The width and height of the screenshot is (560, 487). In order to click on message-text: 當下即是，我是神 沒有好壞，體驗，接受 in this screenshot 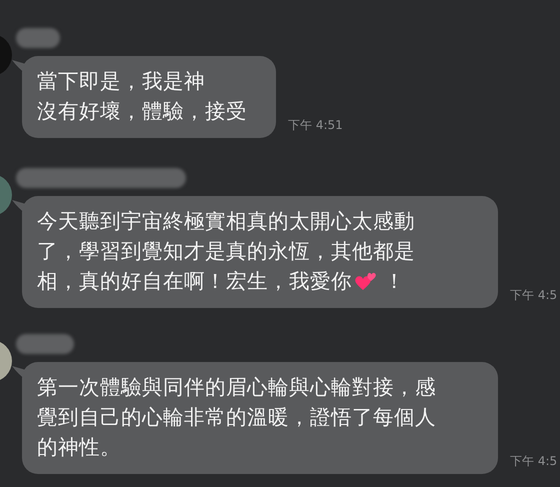, I will do `click(142, 96)`.